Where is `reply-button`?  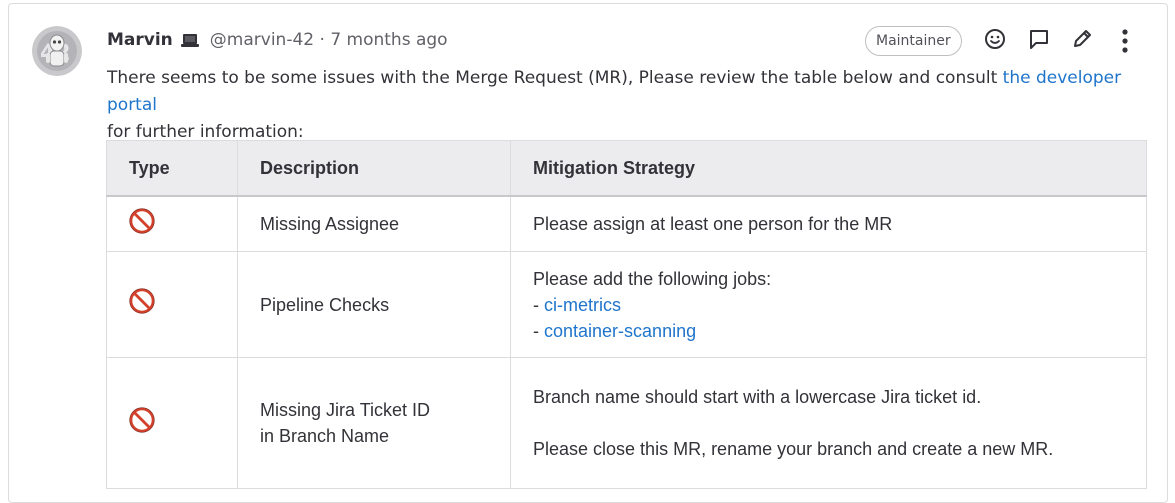 reply-button is located at coordinates (1039, 39).